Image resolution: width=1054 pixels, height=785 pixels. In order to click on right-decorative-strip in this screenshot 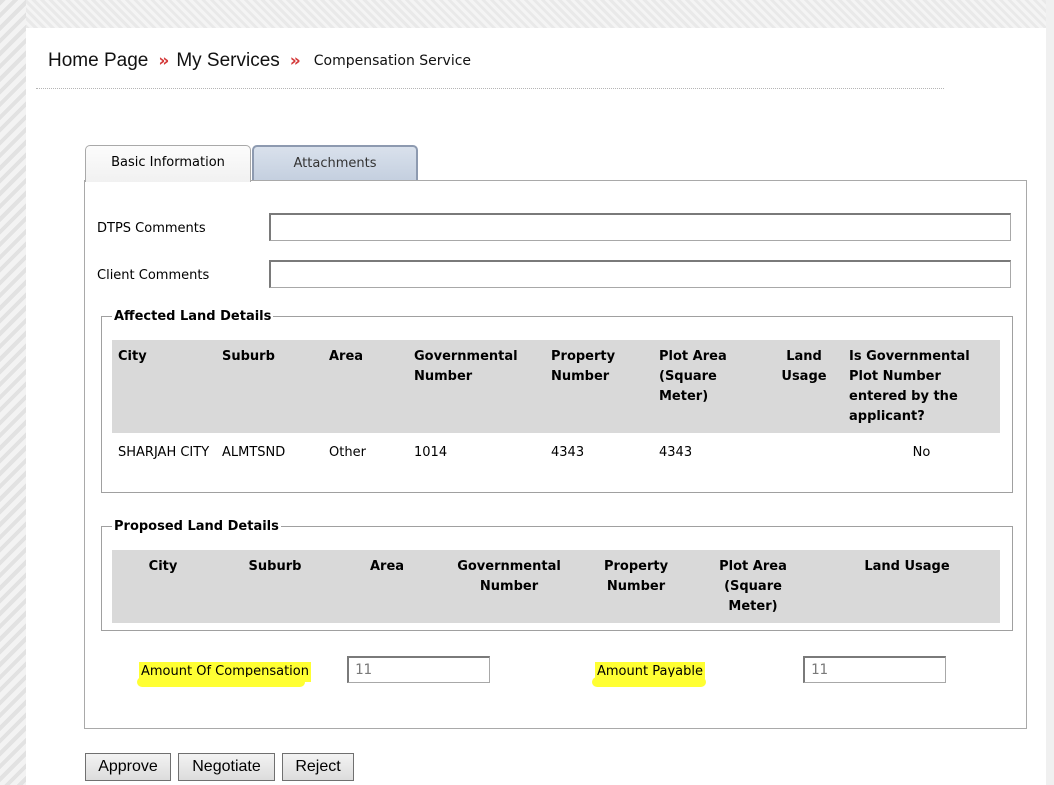, I will do `click(1050, 392)`.